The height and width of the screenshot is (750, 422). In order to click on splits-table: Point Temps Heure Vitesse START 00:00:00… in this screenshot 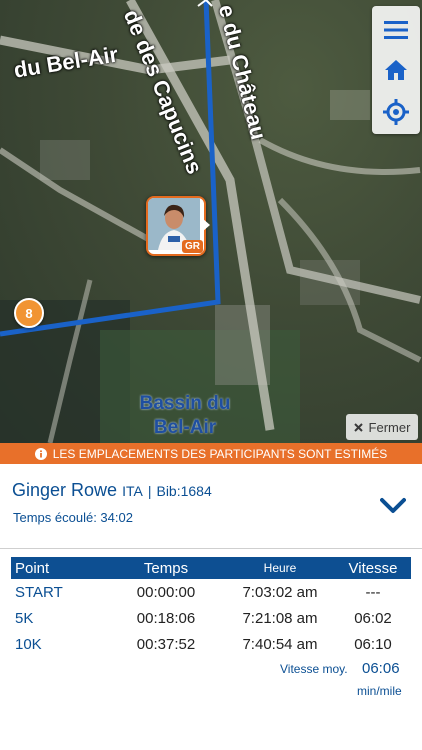, I will do `click(211, 607)`.